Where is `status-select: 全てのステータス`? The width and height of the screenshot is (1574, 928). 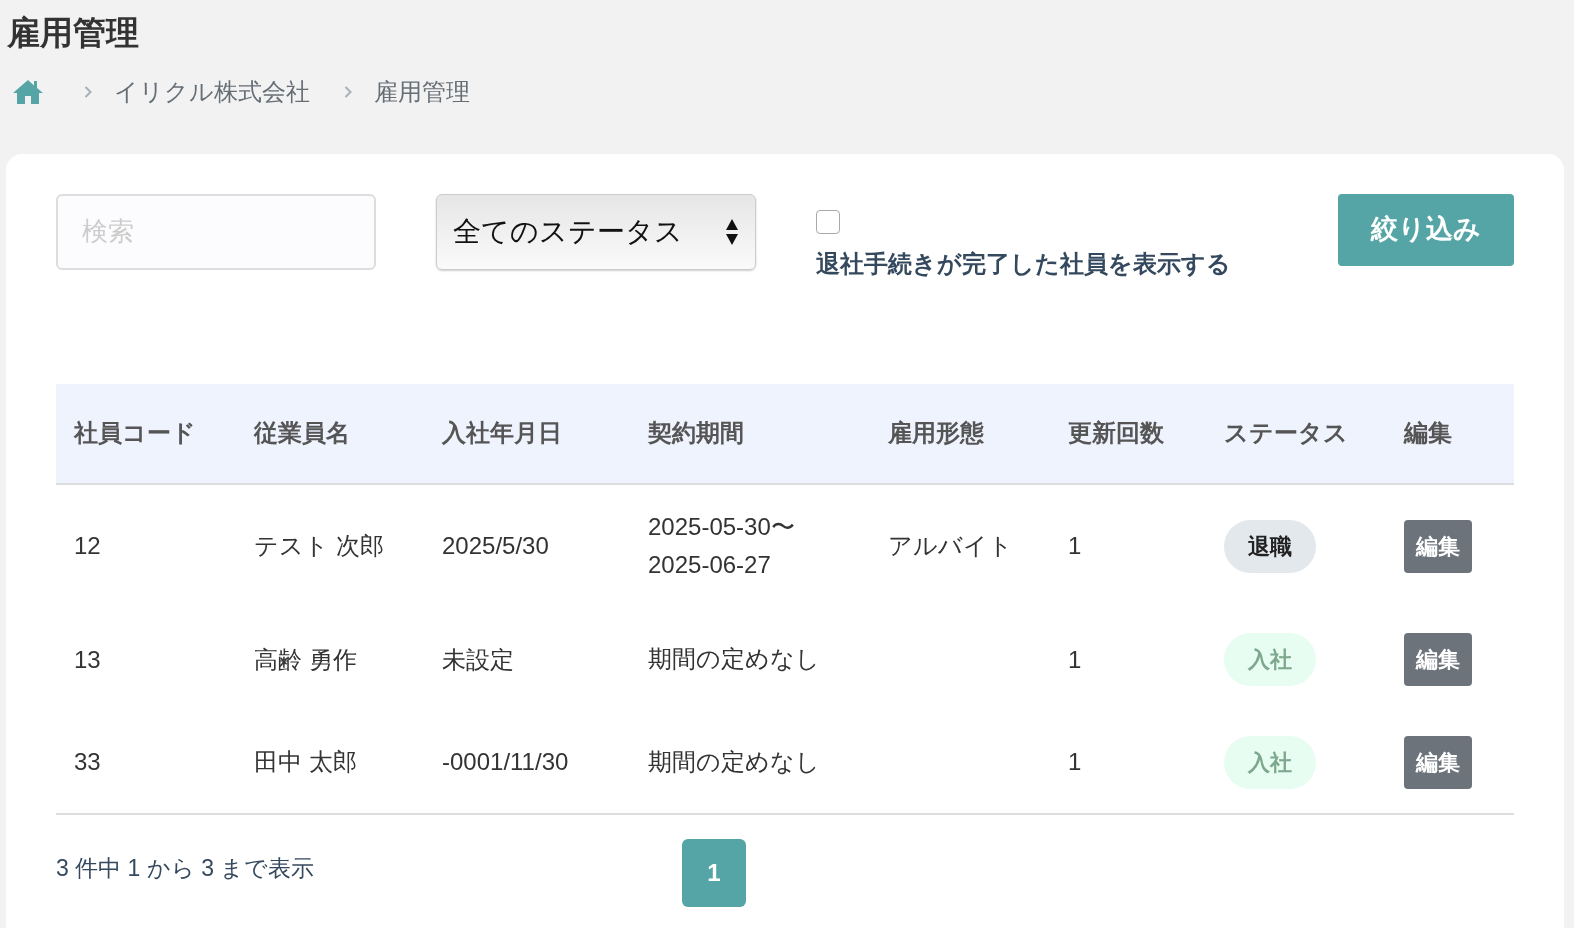 status-select: 全てのステータス is located at coordinates (596, 231).